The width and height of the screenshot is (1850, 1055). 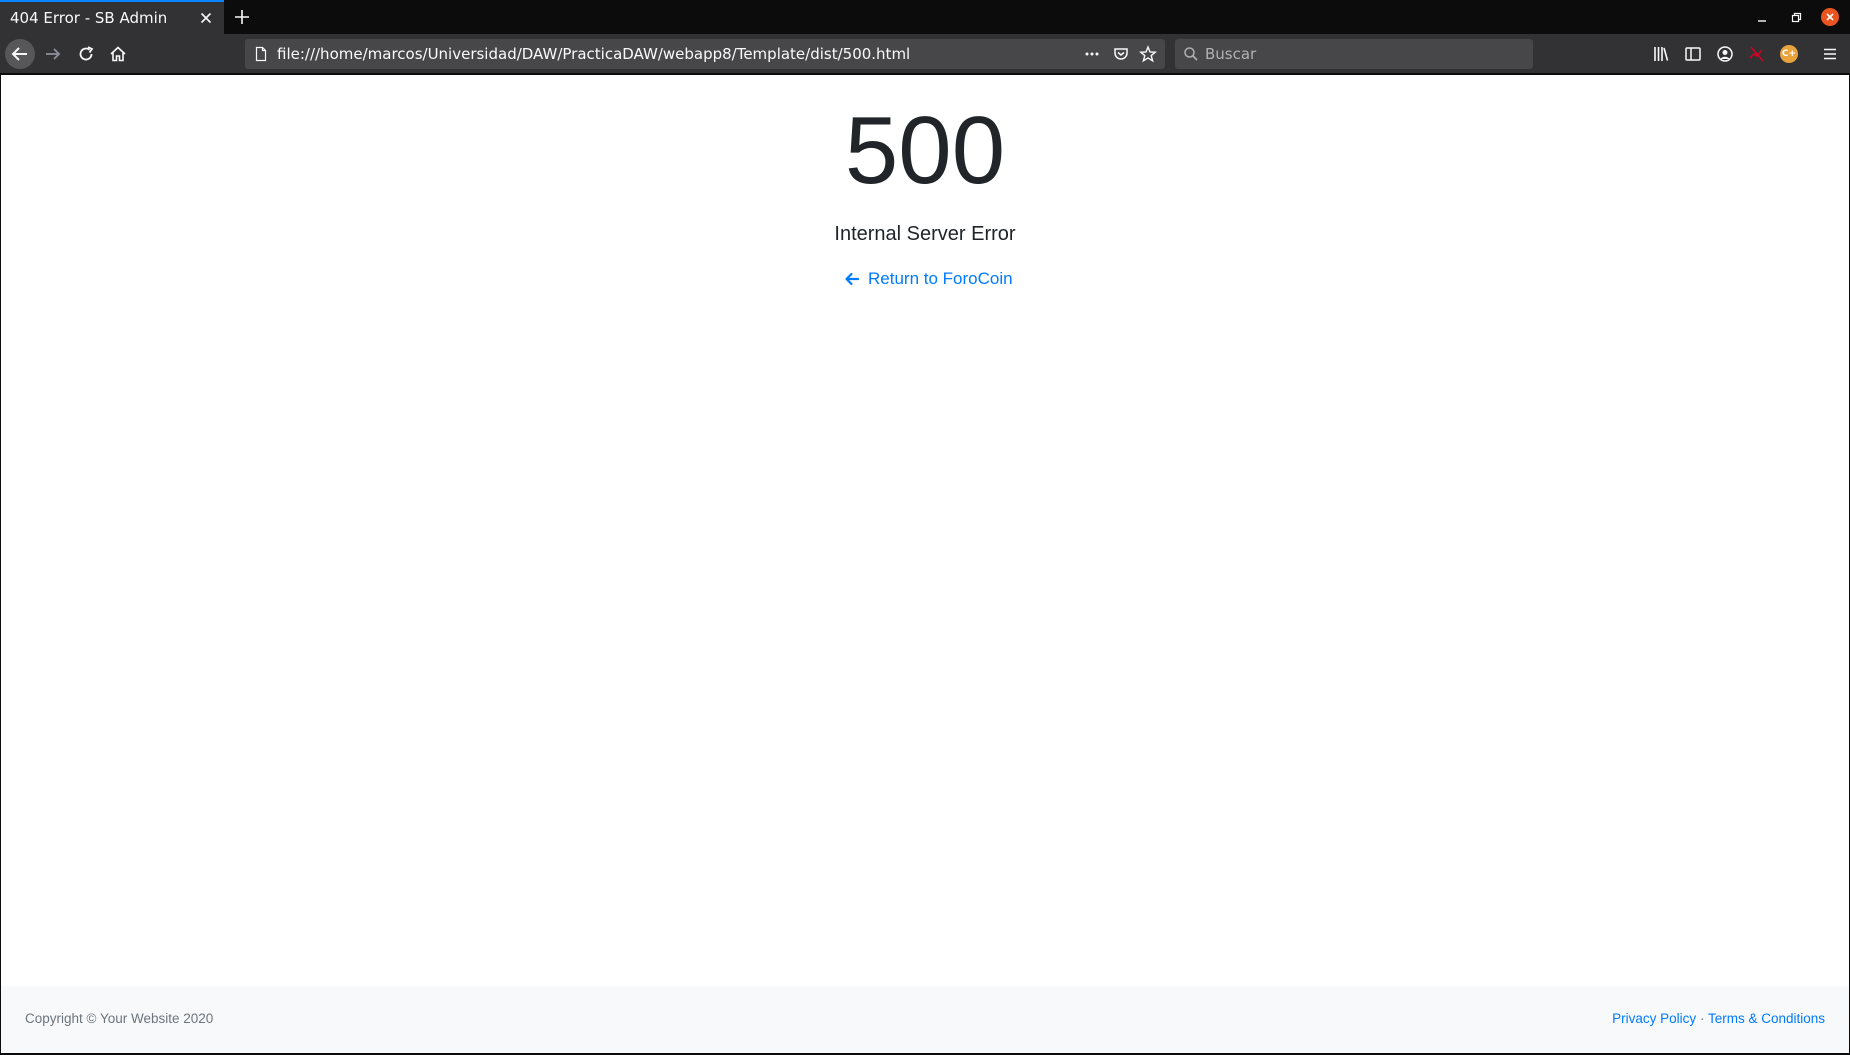 I want to click on tab-active: 404 Error - SB Admin, so click(x=112, y=17).